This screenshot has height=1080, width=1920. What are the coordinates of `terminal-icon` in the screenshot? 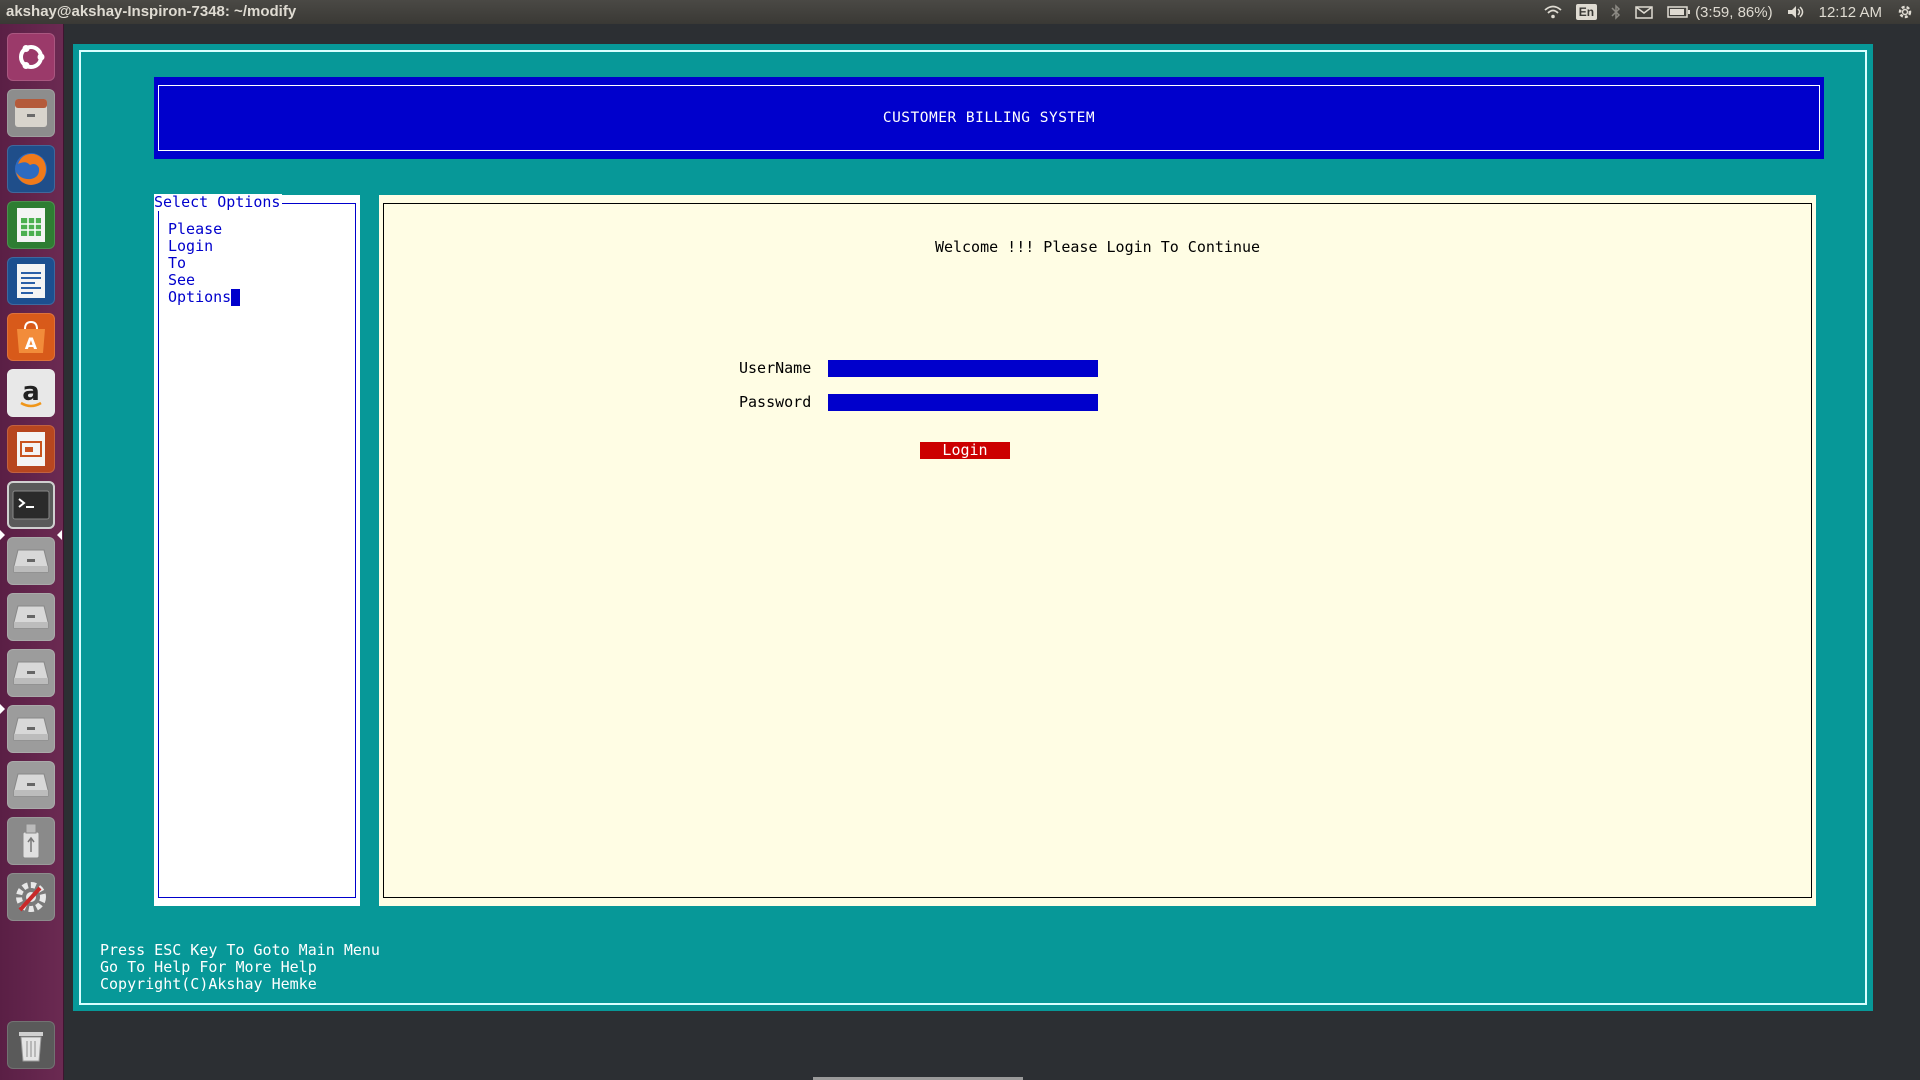 It's located at (31, 505).